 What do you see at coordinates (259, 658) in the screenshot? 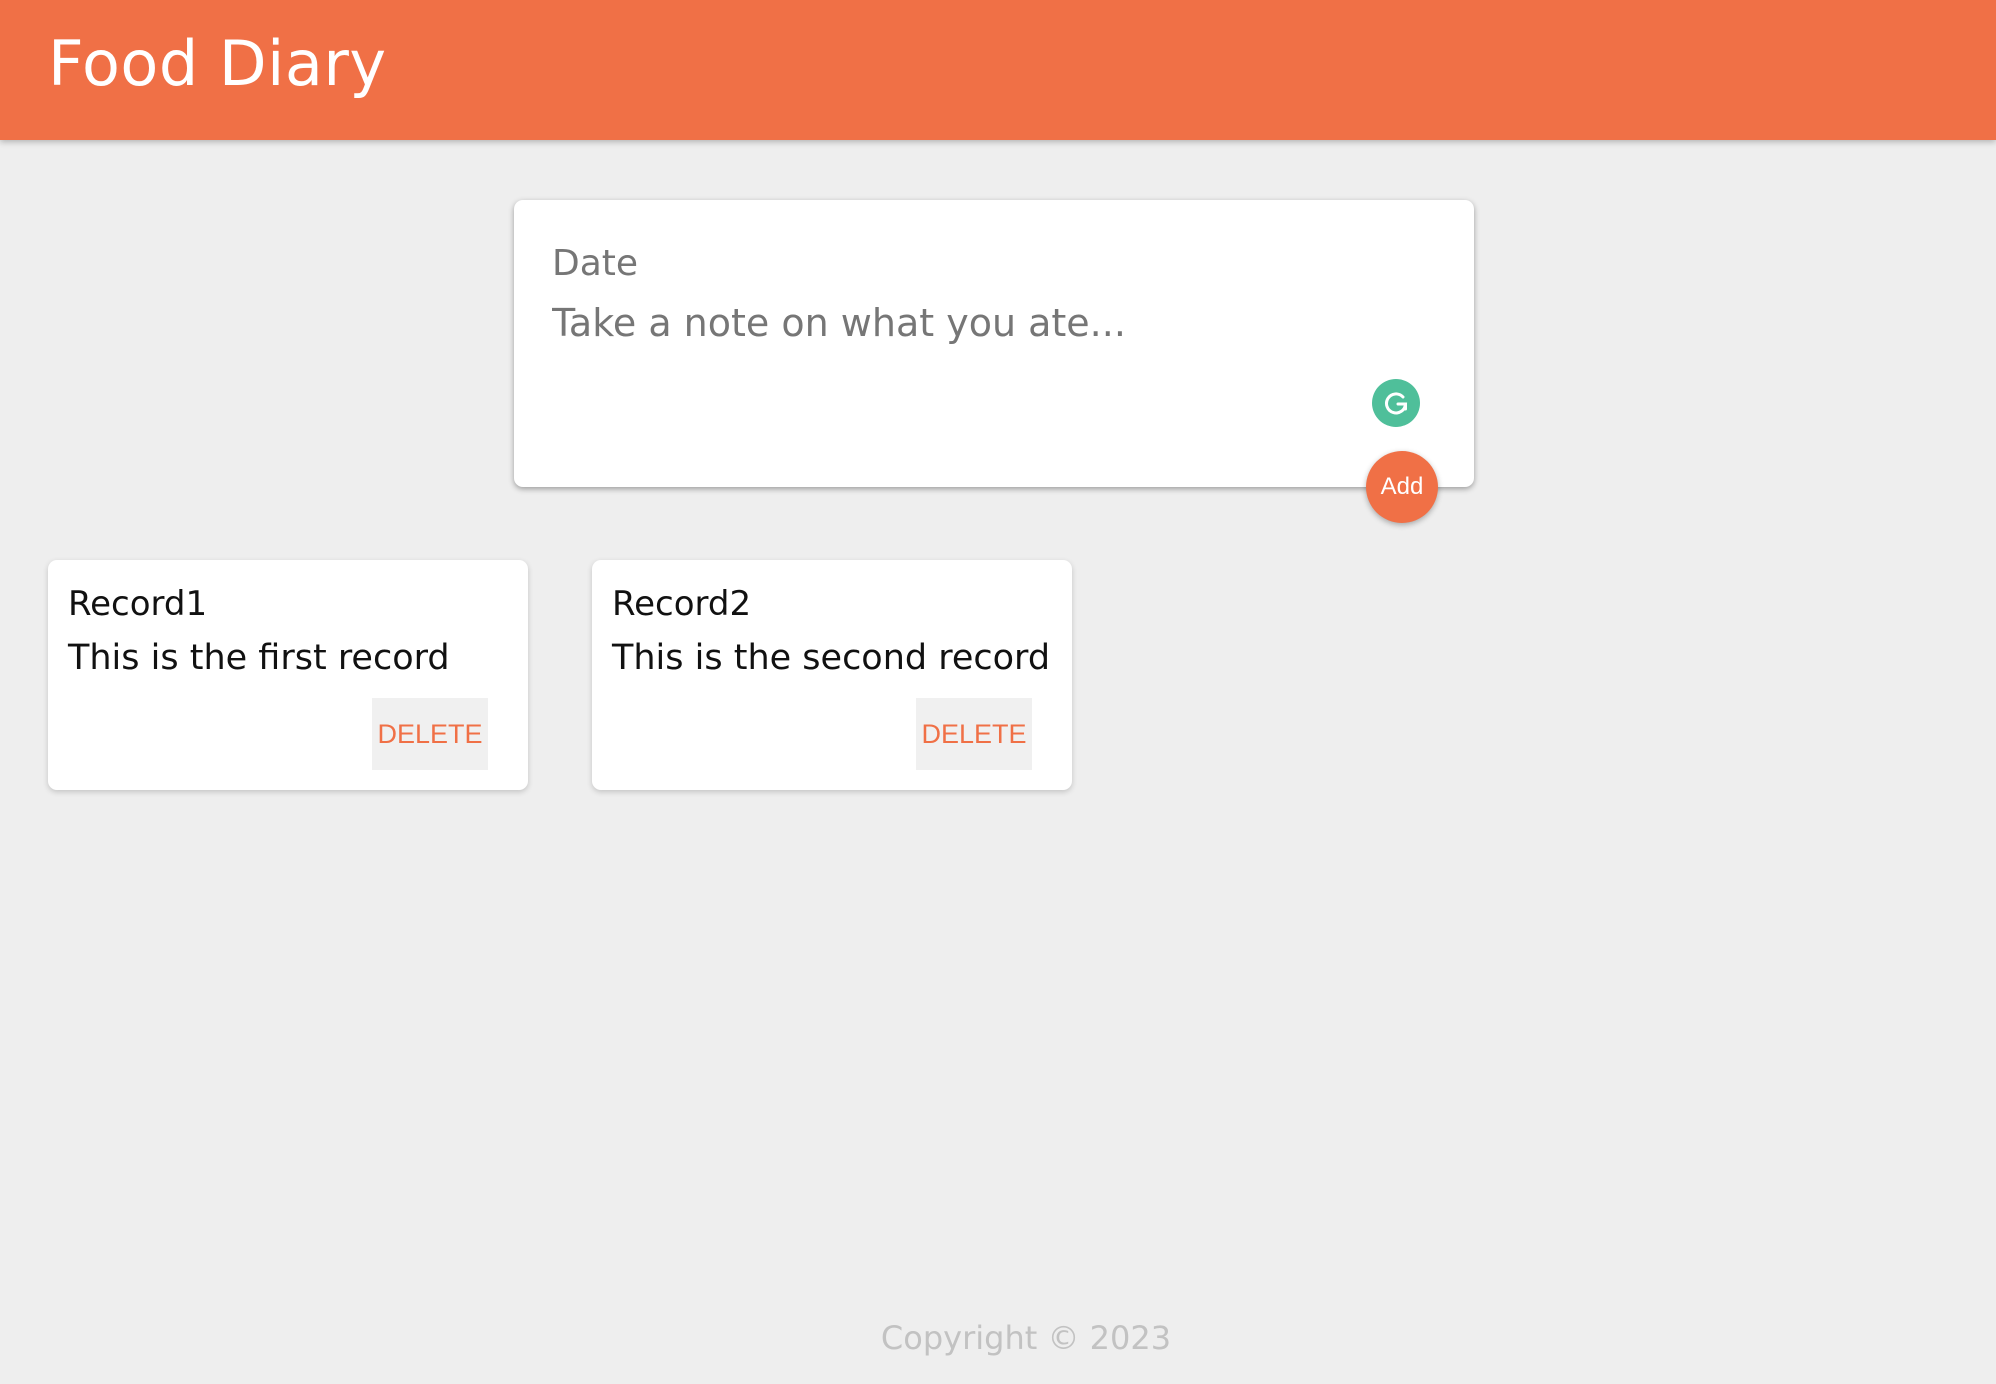
I see `record-content: This is the first record` at bounding box center [259, 658].